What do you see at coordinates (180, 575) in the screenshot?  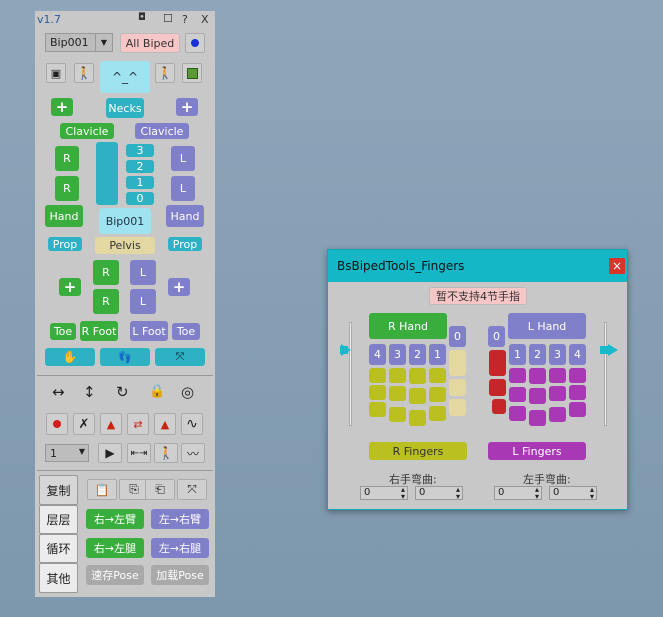 I see `load-pose-button: 加载Pose` at bounding box center [180, 575].